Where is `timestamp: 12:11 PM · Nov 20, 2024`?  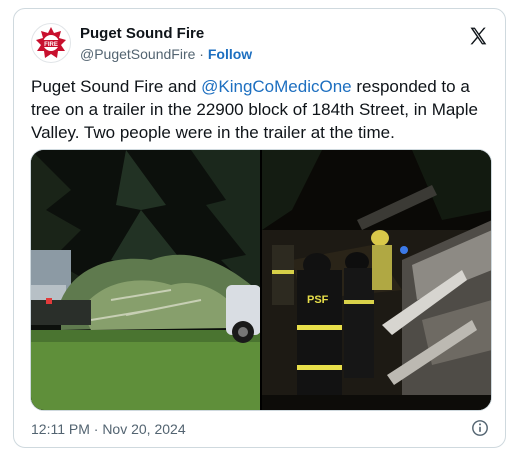
timestamp: 12:11 PM · Nov 20, 2024 is located at coordinates (108, 429).